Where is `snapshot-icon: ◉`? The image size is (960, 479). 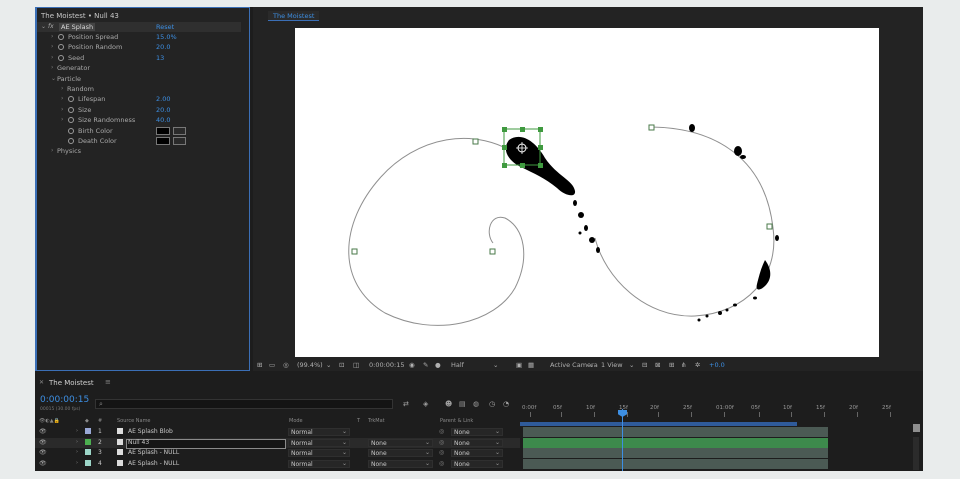 snapshot-icon: ◉ is located at coordinates (412, 365).